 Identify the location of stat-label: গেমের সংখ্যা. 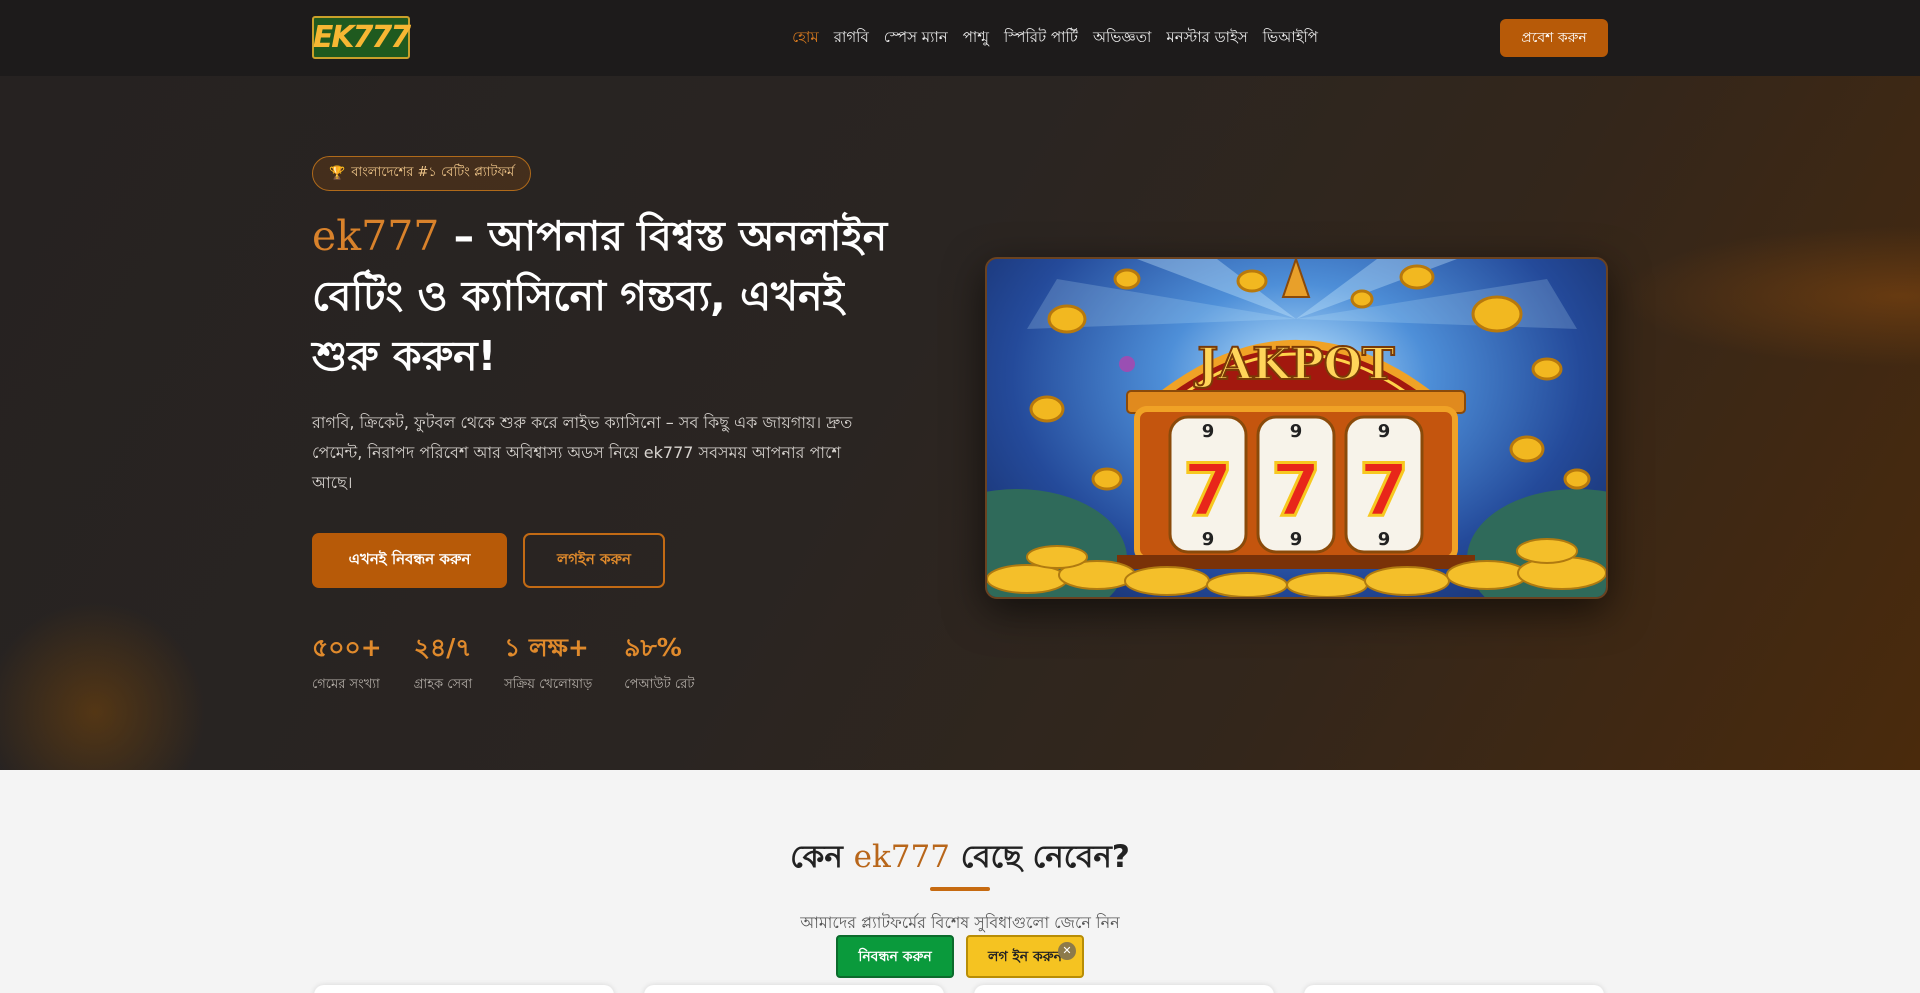
(346, 684).